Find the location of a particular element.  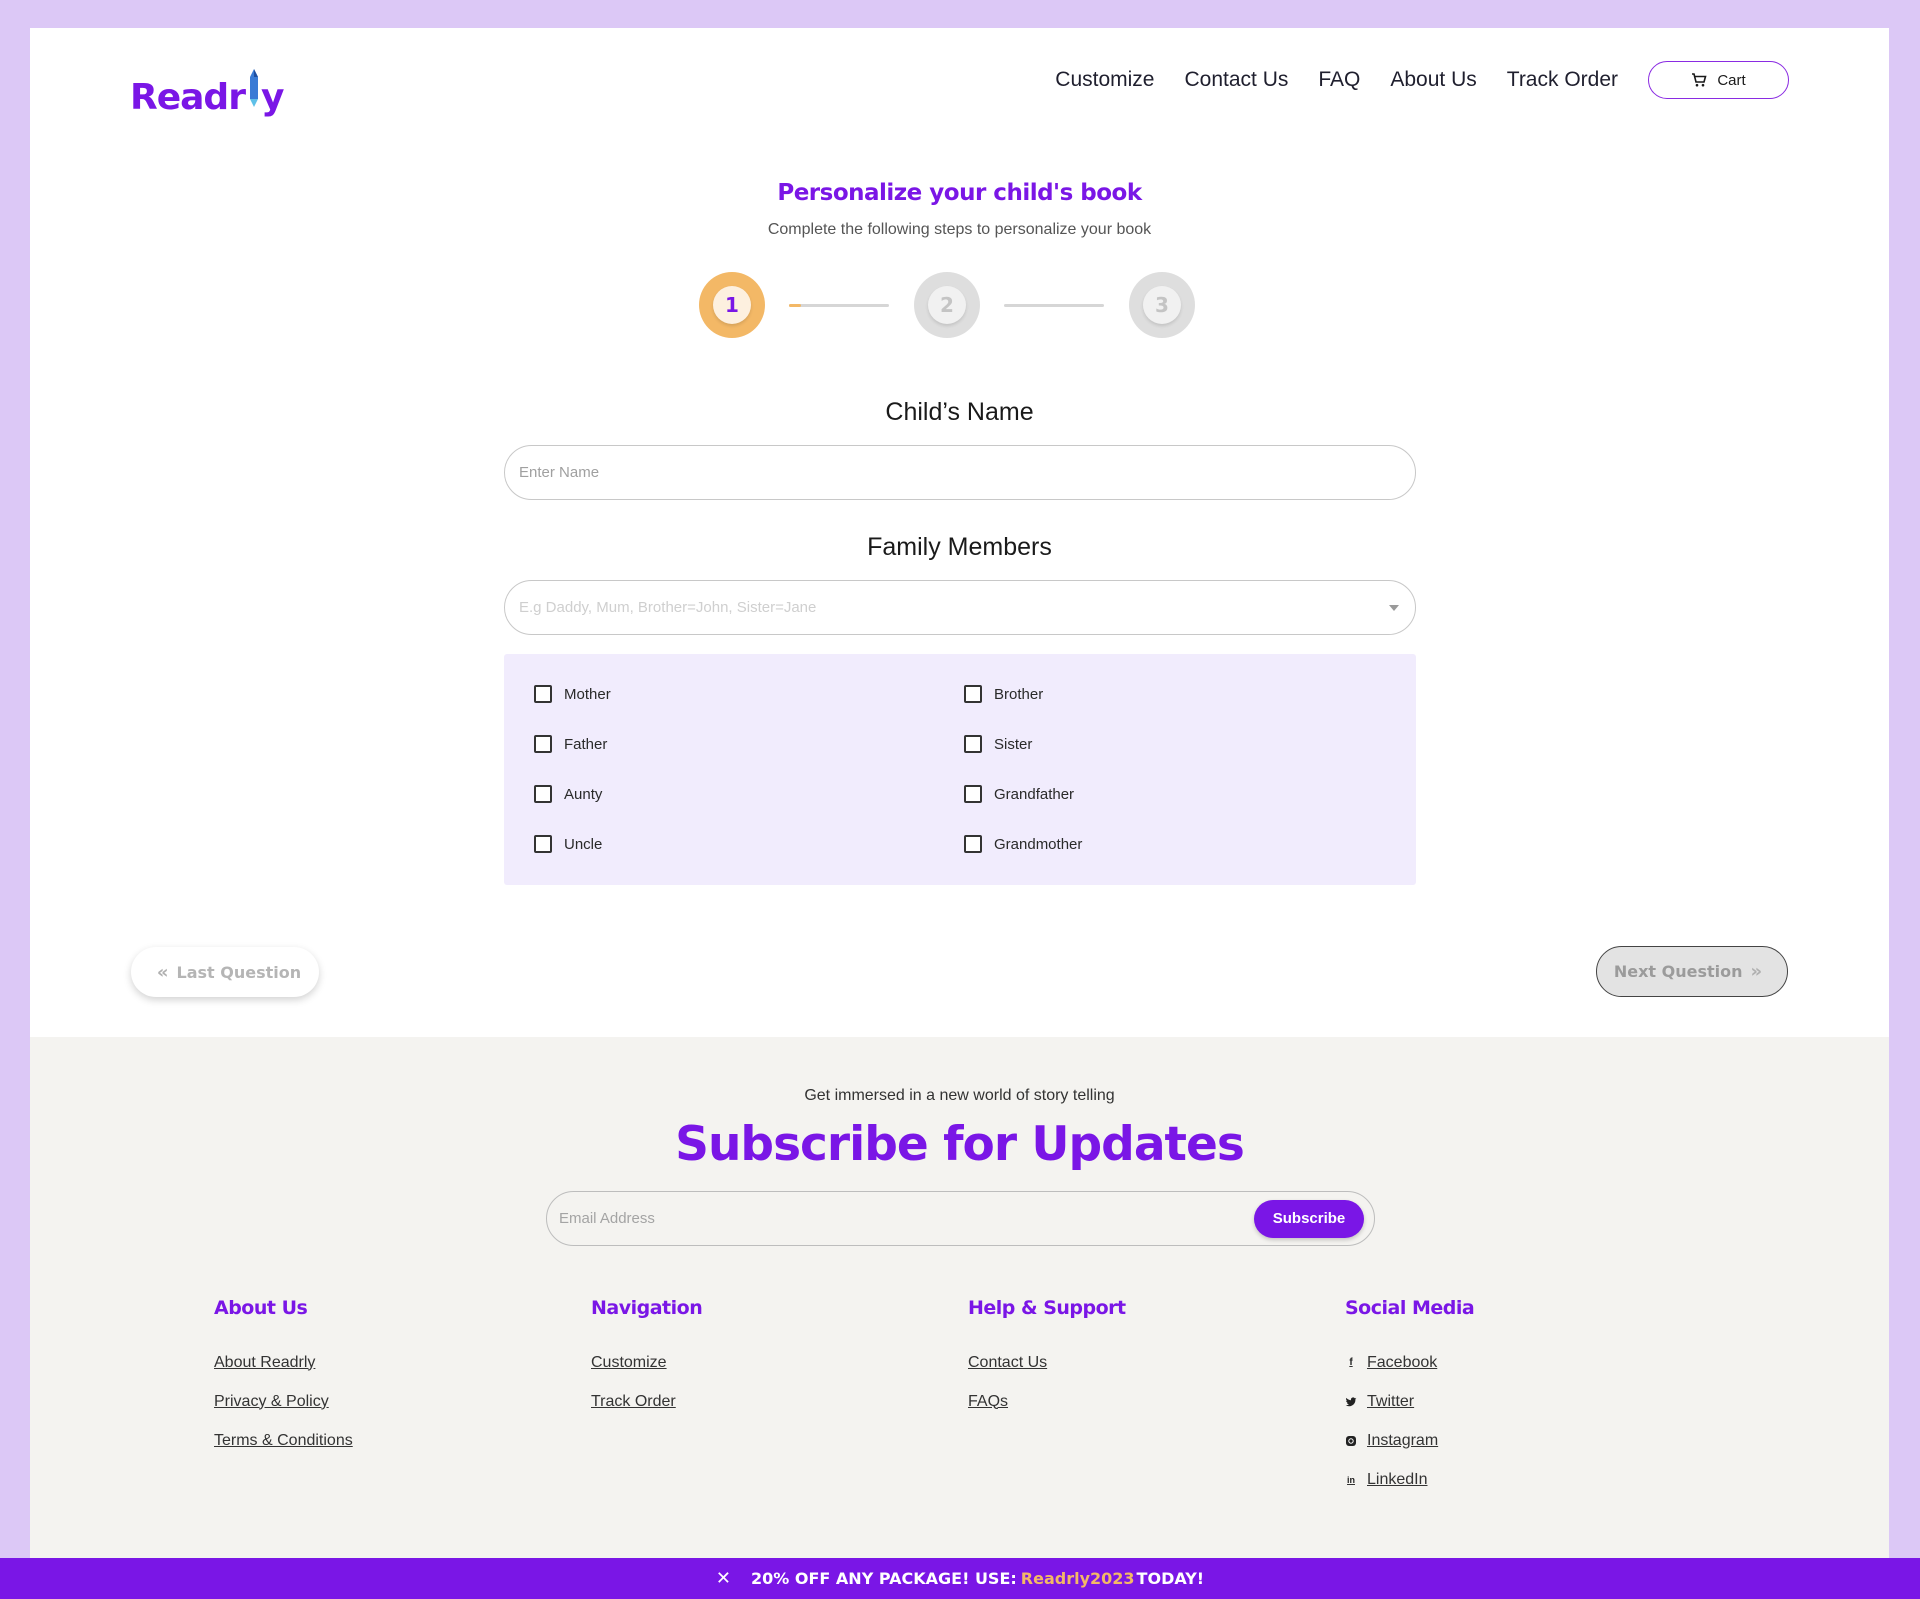

double-chevron-left-icon: « is located at coordinates (162, 972).